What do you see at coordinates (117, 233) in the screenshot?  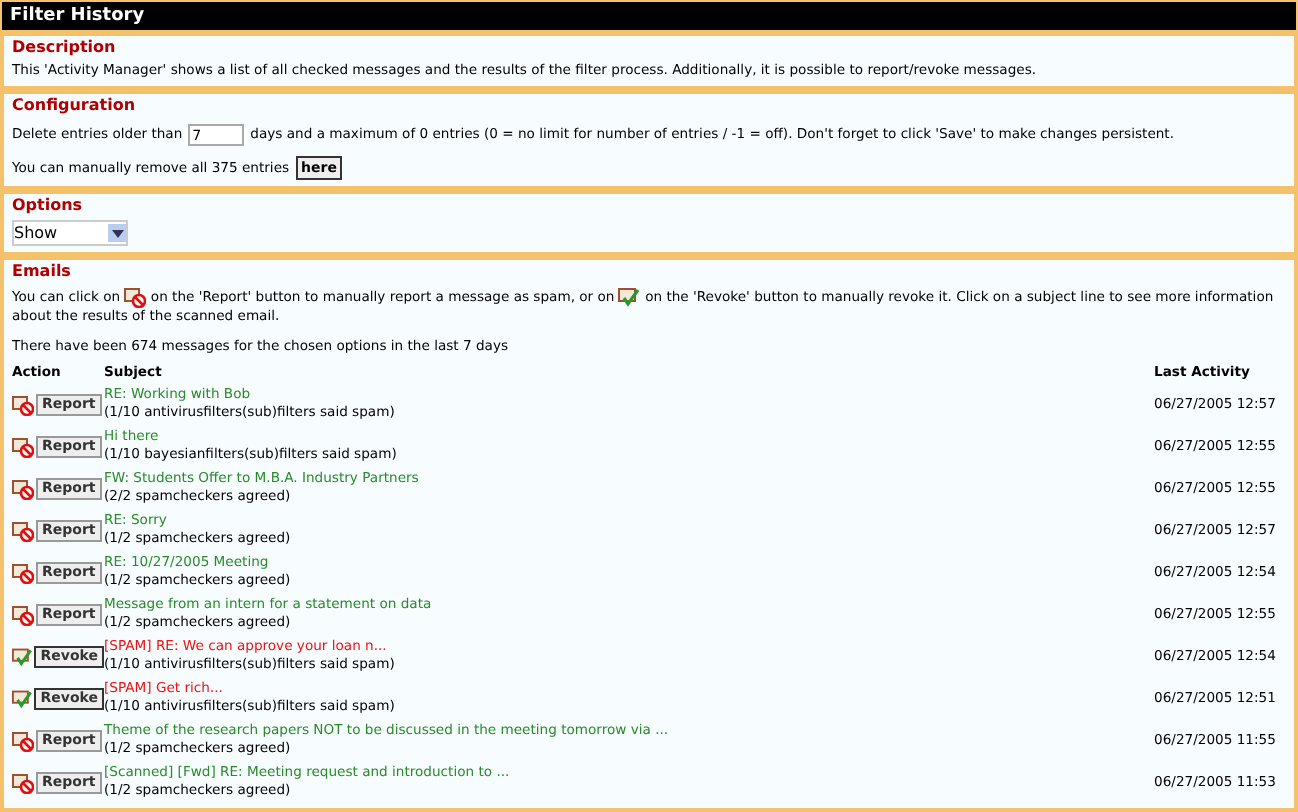 I see `caret-icon` at bounding box center [117, 233].